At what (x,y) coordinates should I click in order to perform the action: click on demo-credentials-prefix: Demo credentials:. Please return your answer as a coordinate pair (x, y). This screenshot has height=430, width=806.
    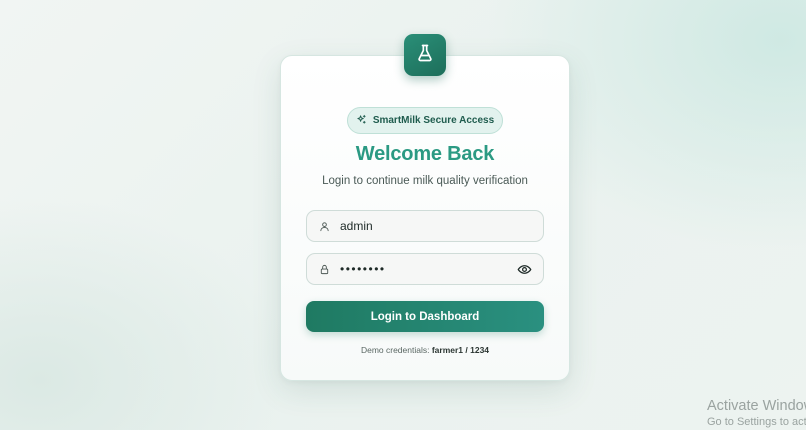
    Looking at the image, I should click on (396, 350).